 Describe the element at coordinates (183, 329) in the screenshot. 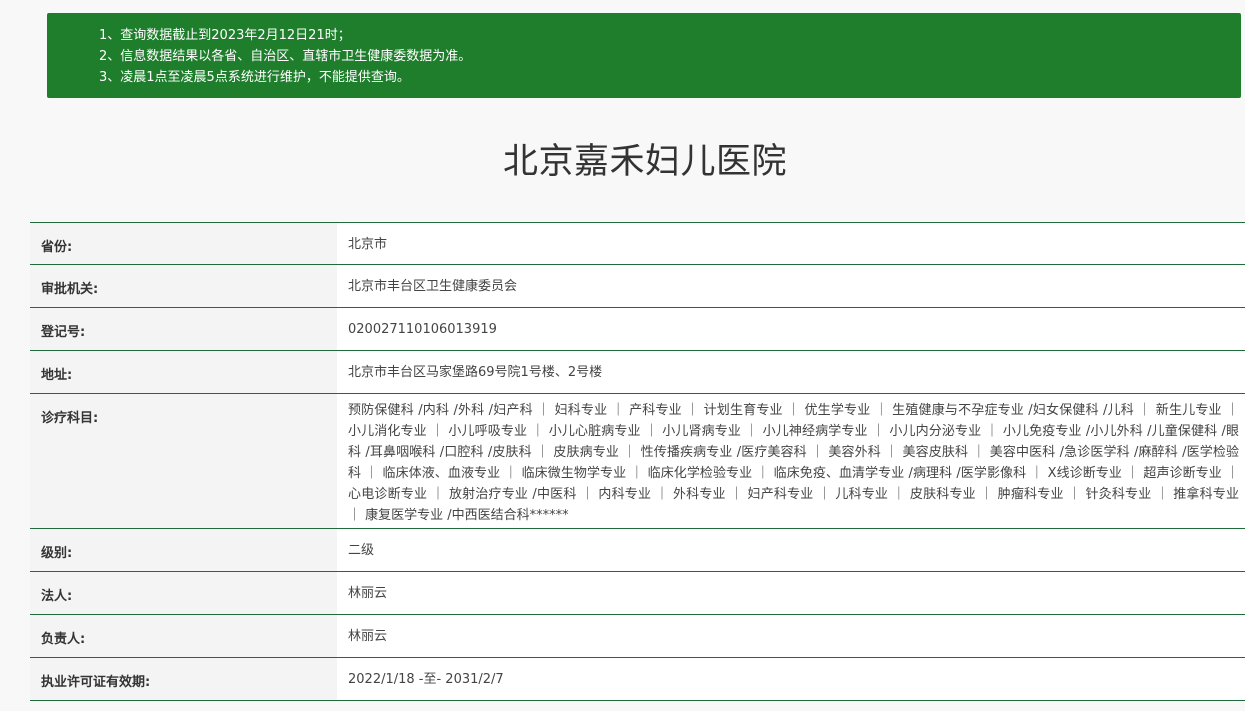

I see `label-registration-number: 登记号:` at that location.